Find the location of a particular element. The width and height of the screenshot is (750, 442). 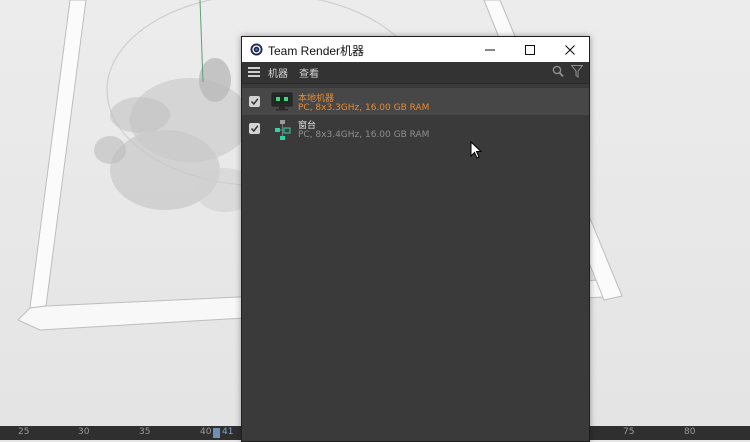

minimize-button is located at coordinates (490, 49).